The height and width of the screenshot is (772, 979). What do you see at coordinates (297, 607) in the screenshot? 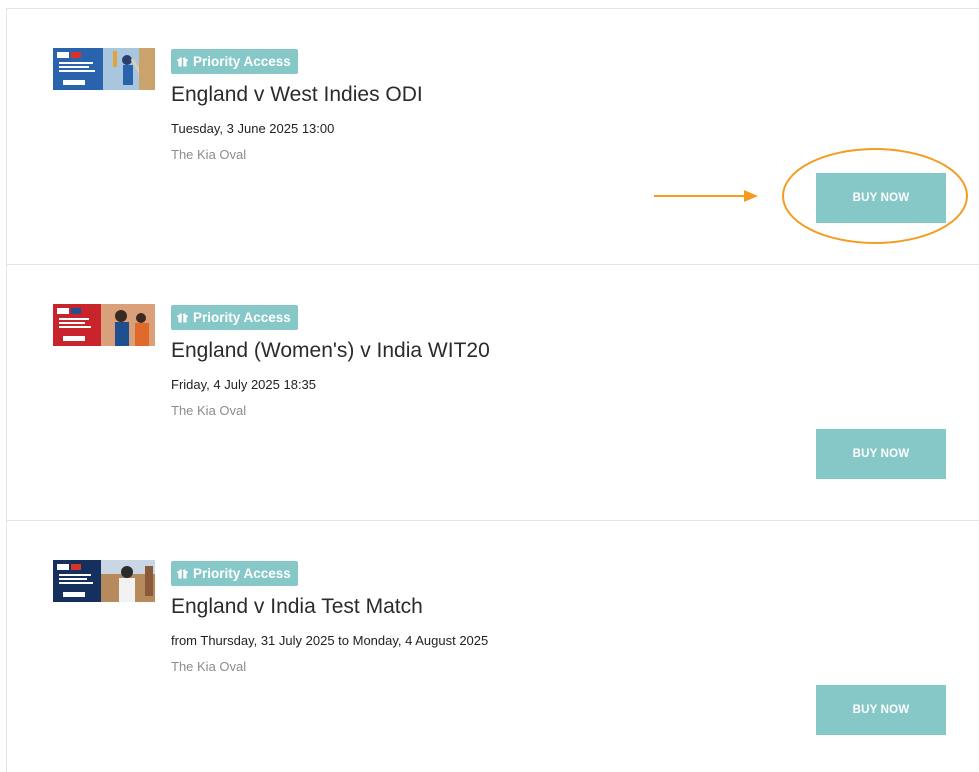
I see `event-title: England v India Test Match` at bounding box center [297, 607].